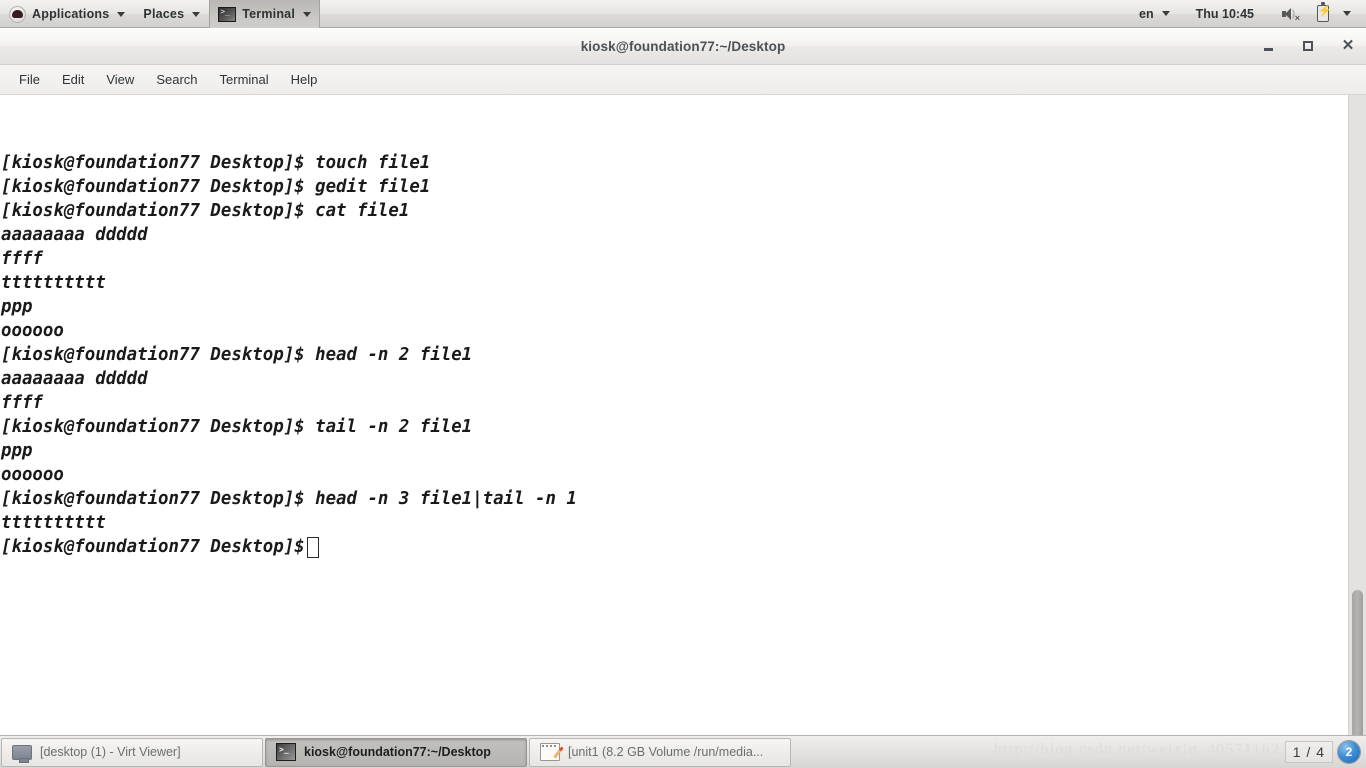 The height and width of the screenshot is (768, 1366). I want to click on places-menu-label: Places, so click(164, 14).